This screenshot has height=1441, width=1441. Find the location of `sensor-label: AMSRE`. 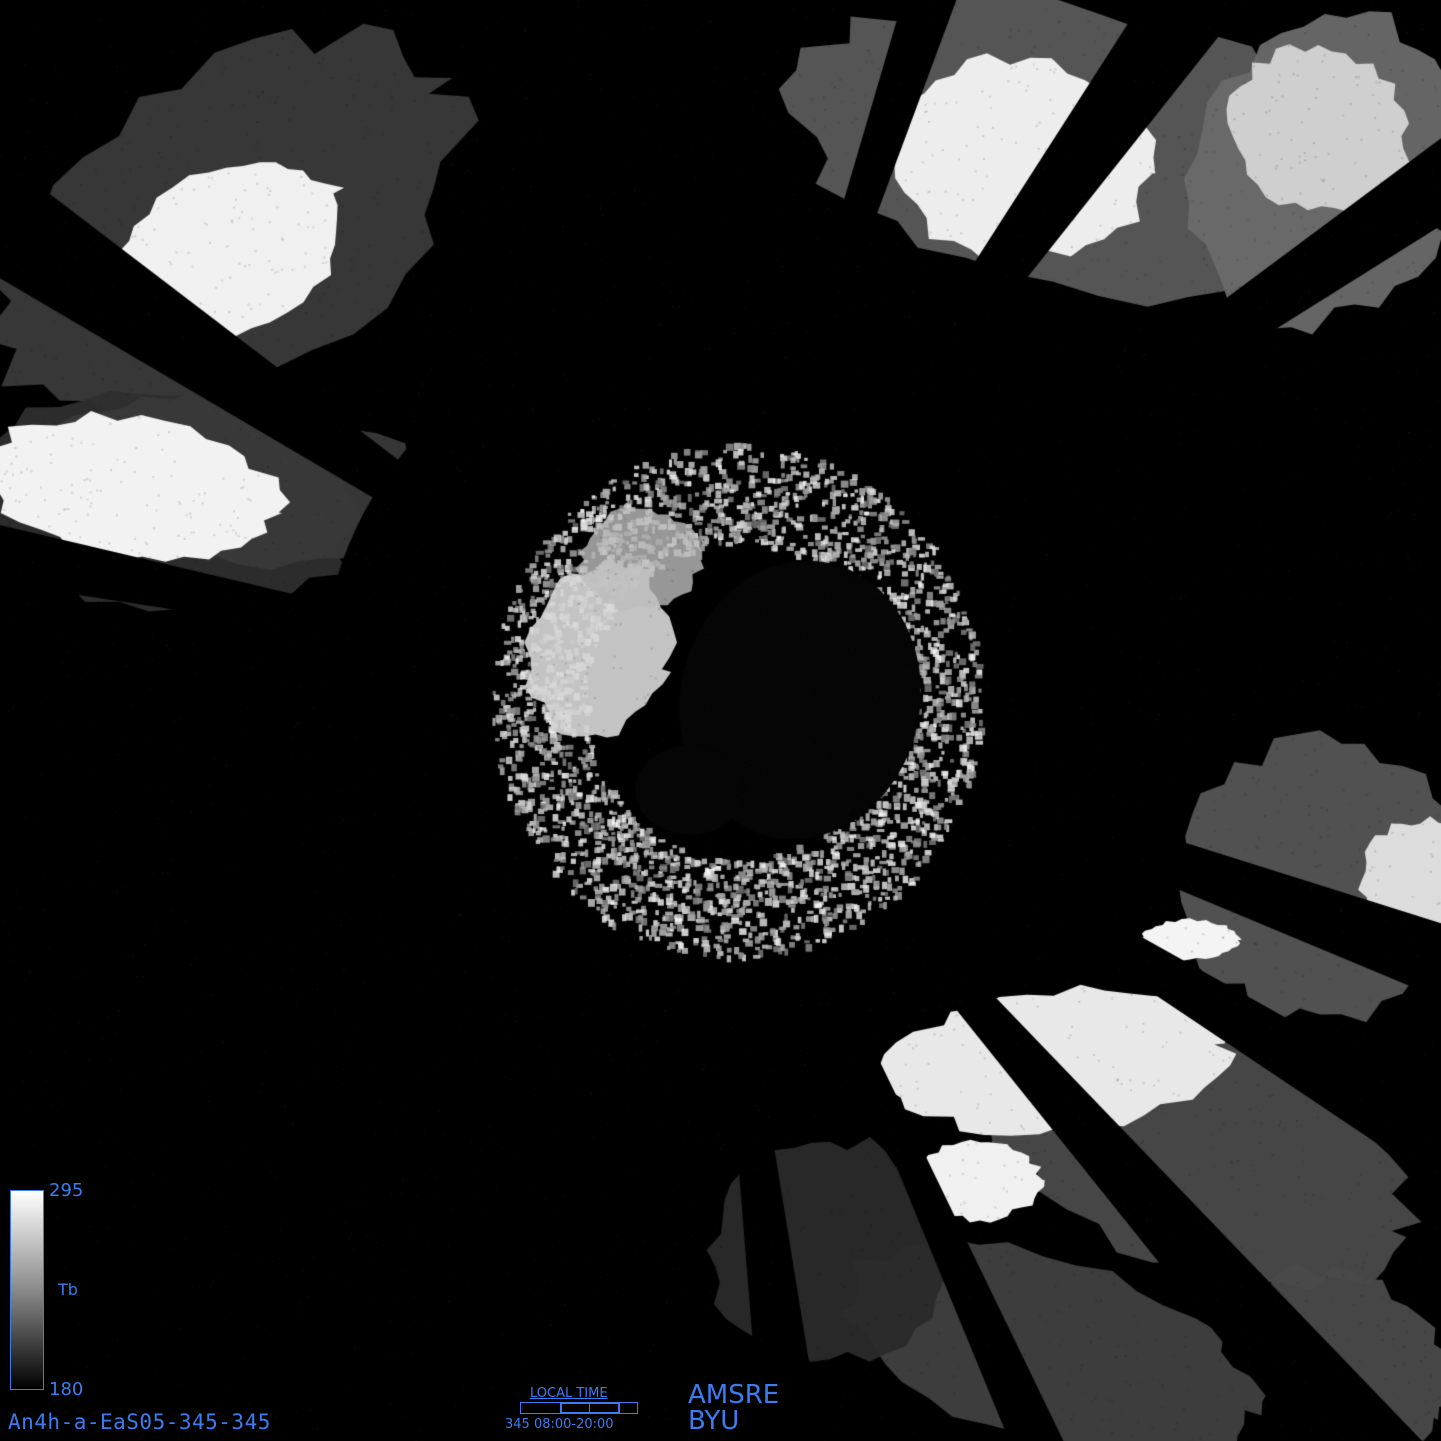

sensor-label: AMSRE is located at coordinates (734, 1395).